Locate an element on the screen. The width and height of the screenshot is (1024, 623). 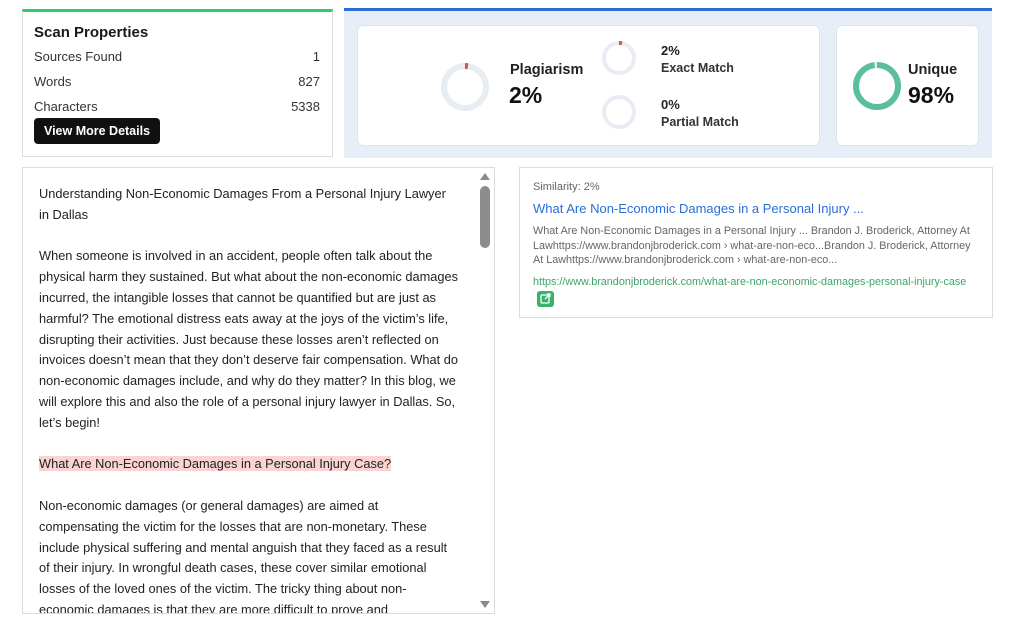
words-label: Words is located at coordinates (53, 81).